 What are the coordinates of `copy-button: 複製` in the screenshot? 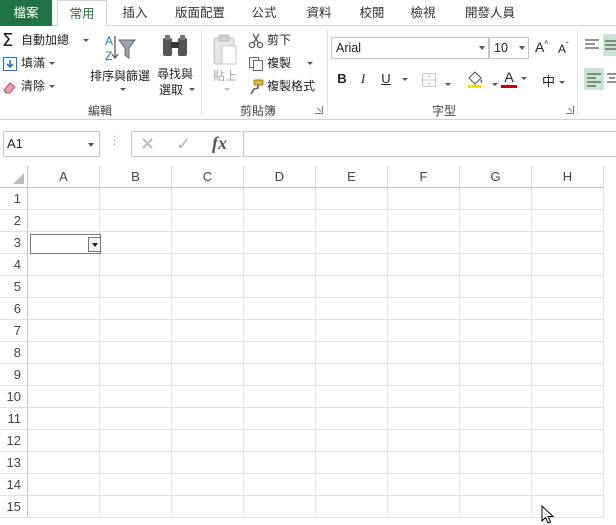 It's located at (281, 63).